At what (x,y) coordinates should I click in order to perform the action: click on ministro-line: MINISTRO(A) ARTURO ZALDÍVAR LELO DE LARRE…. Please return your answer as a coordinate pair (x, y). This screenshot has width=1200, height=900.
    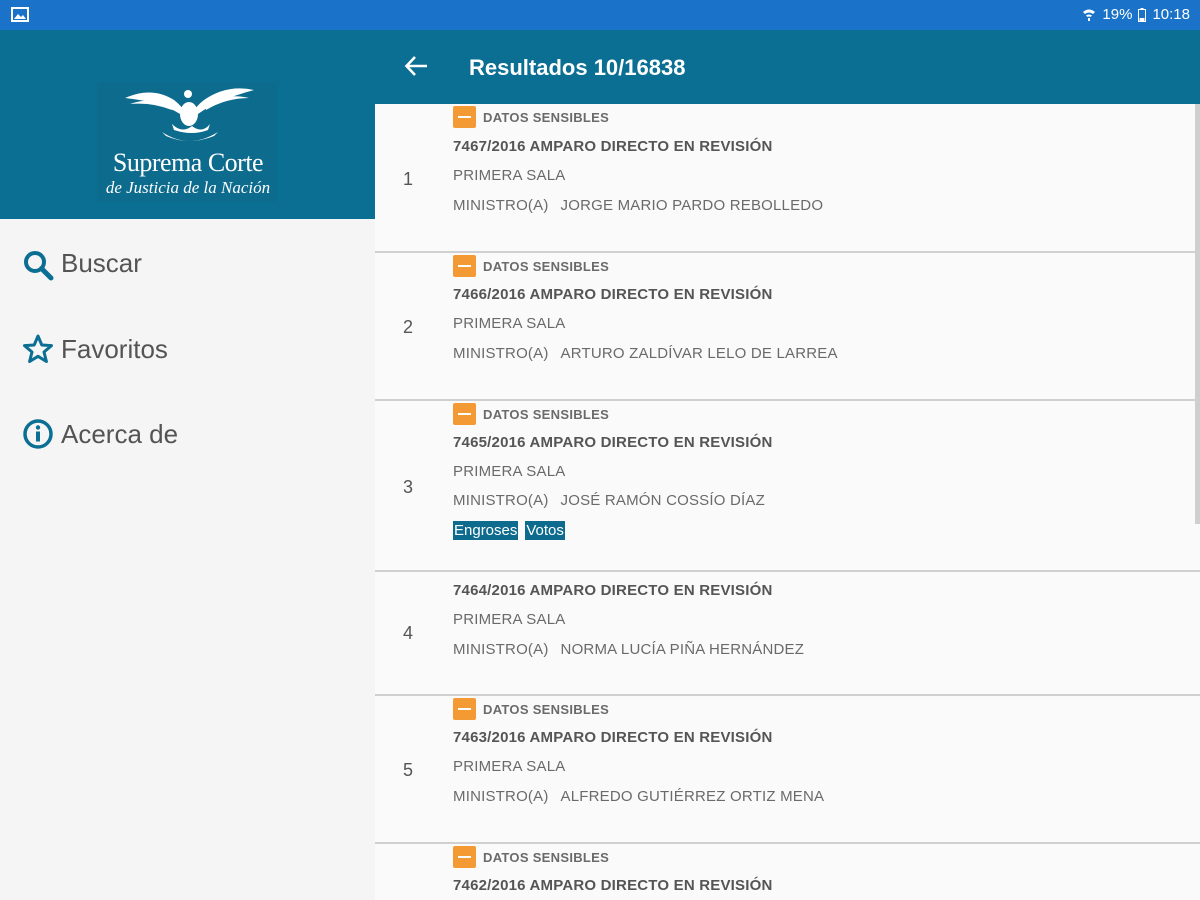
    Looking at the image, I should click on (645, 353).